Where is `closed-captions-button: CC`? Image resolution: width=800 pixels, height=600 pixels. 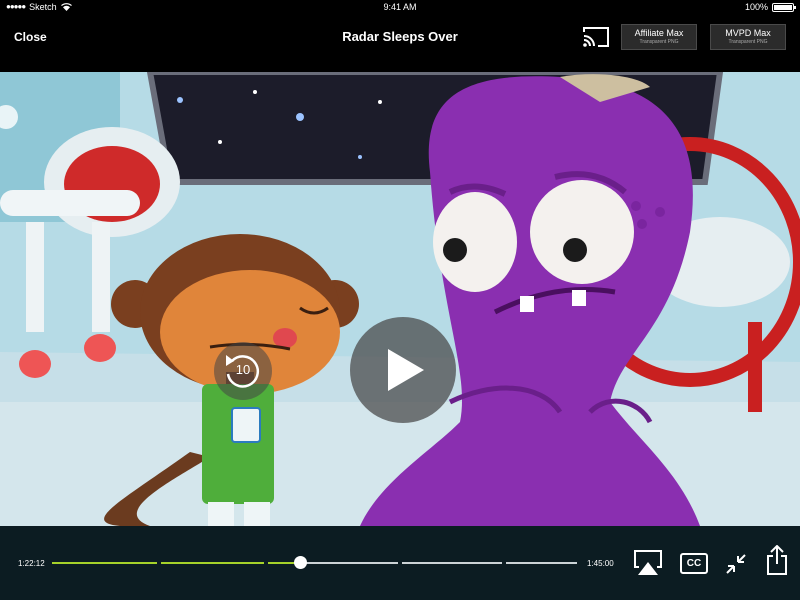
closed-captions-button: CC is located at coordinates (694, 563).